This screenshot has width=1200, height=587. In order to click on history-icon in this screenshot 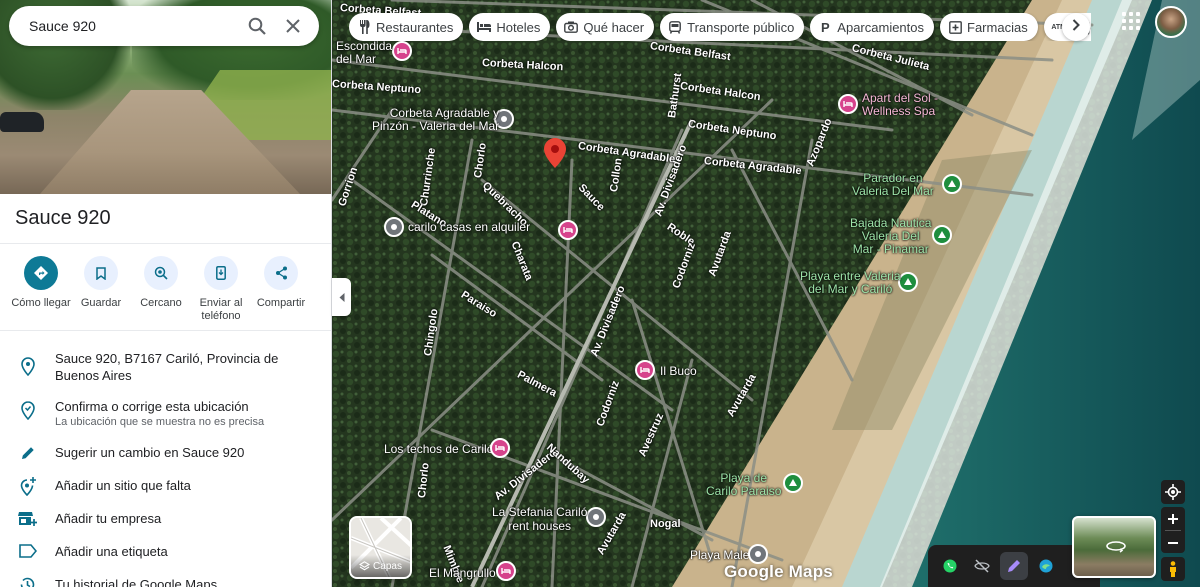, I will do `click(27, 582)`.